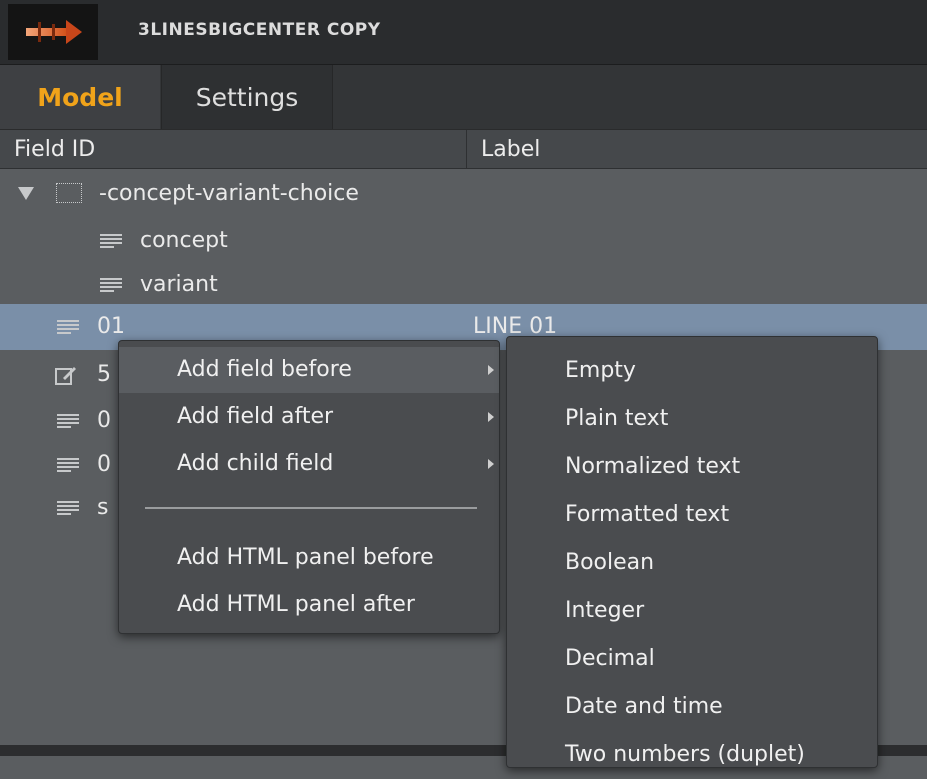  Describe the element at coordinates (54, 149) in the screenshot. I see `column-header-field-id: Field ID` at that location.